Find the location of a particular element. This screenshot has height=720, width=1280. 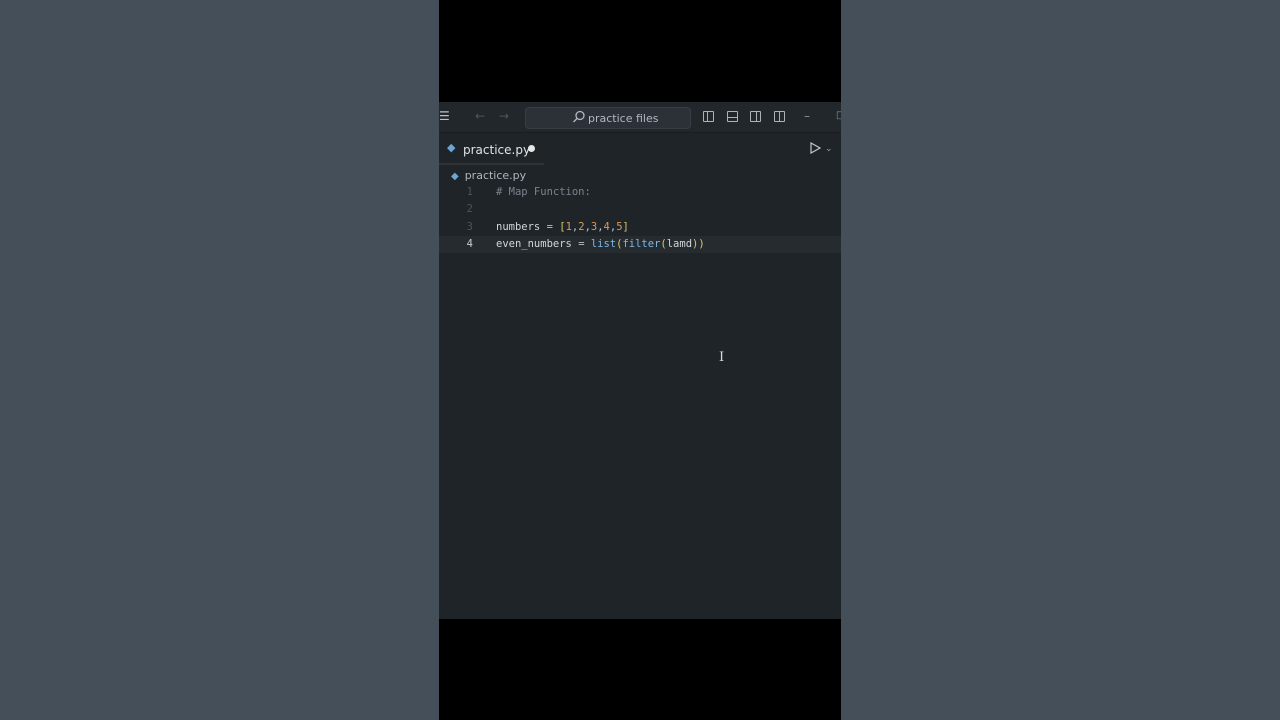

code-text: even_numbers = list(filter(lamd)) is located at coordinates (600, 243).